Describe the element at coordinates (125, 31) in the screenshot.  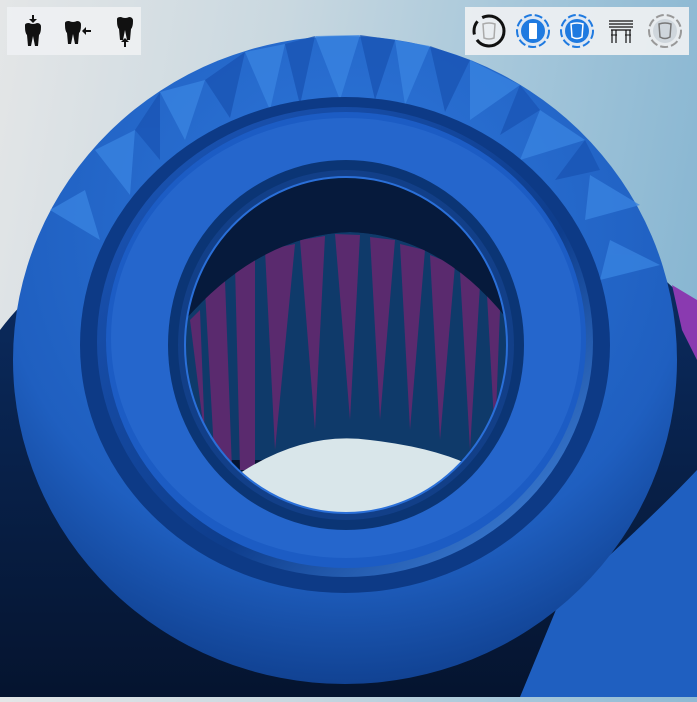
I see `tooth-occlusal-direction-icon` at that location.